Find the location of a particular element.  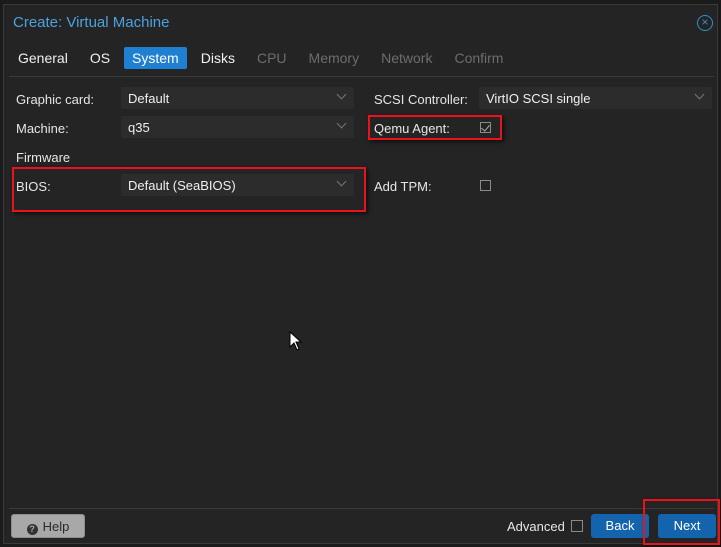

graphic-card-value: Default is located at coordinates (149, 98).